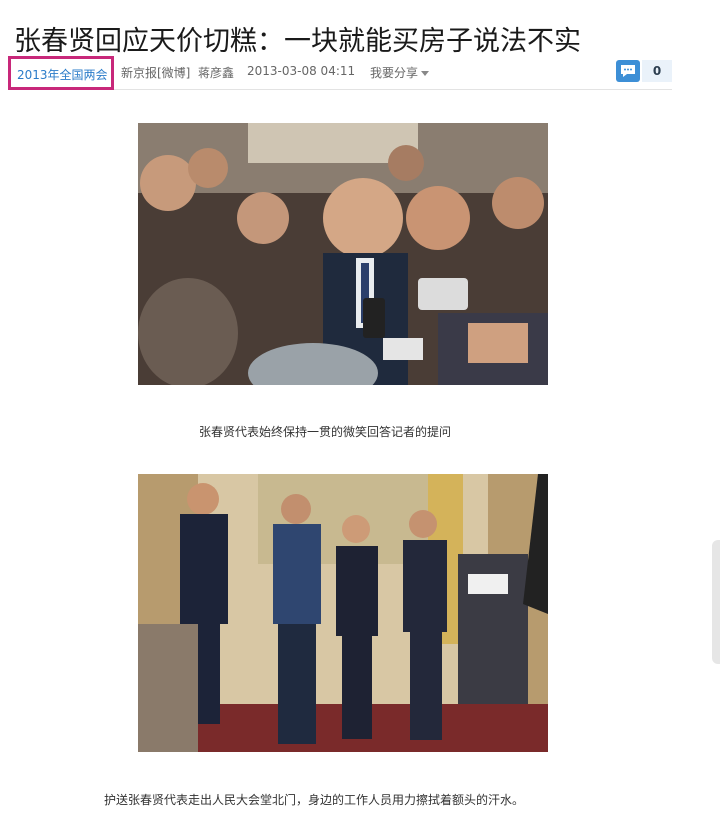 Image resolution: width=720 pixels, height=829 pixels. I want to click on share-label: 我要分享, so click(394, 73).